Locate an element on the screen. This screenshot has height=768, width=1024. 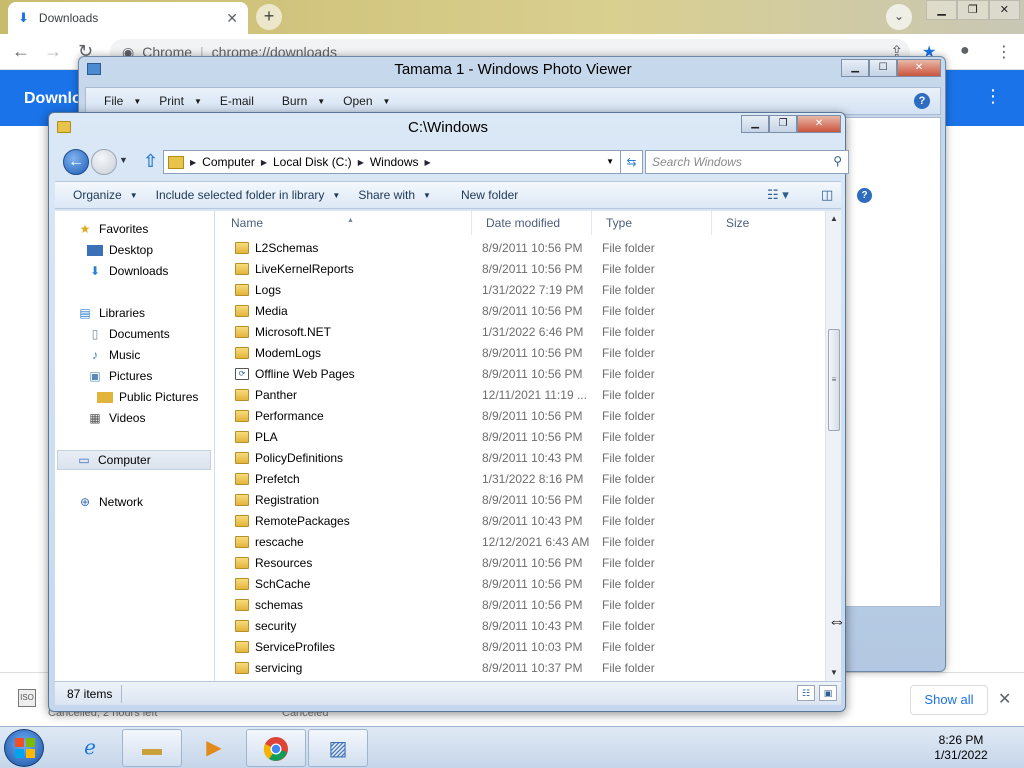
photo-viewer-taskbar-icon: ▨ is located at coordinates (338, 748).